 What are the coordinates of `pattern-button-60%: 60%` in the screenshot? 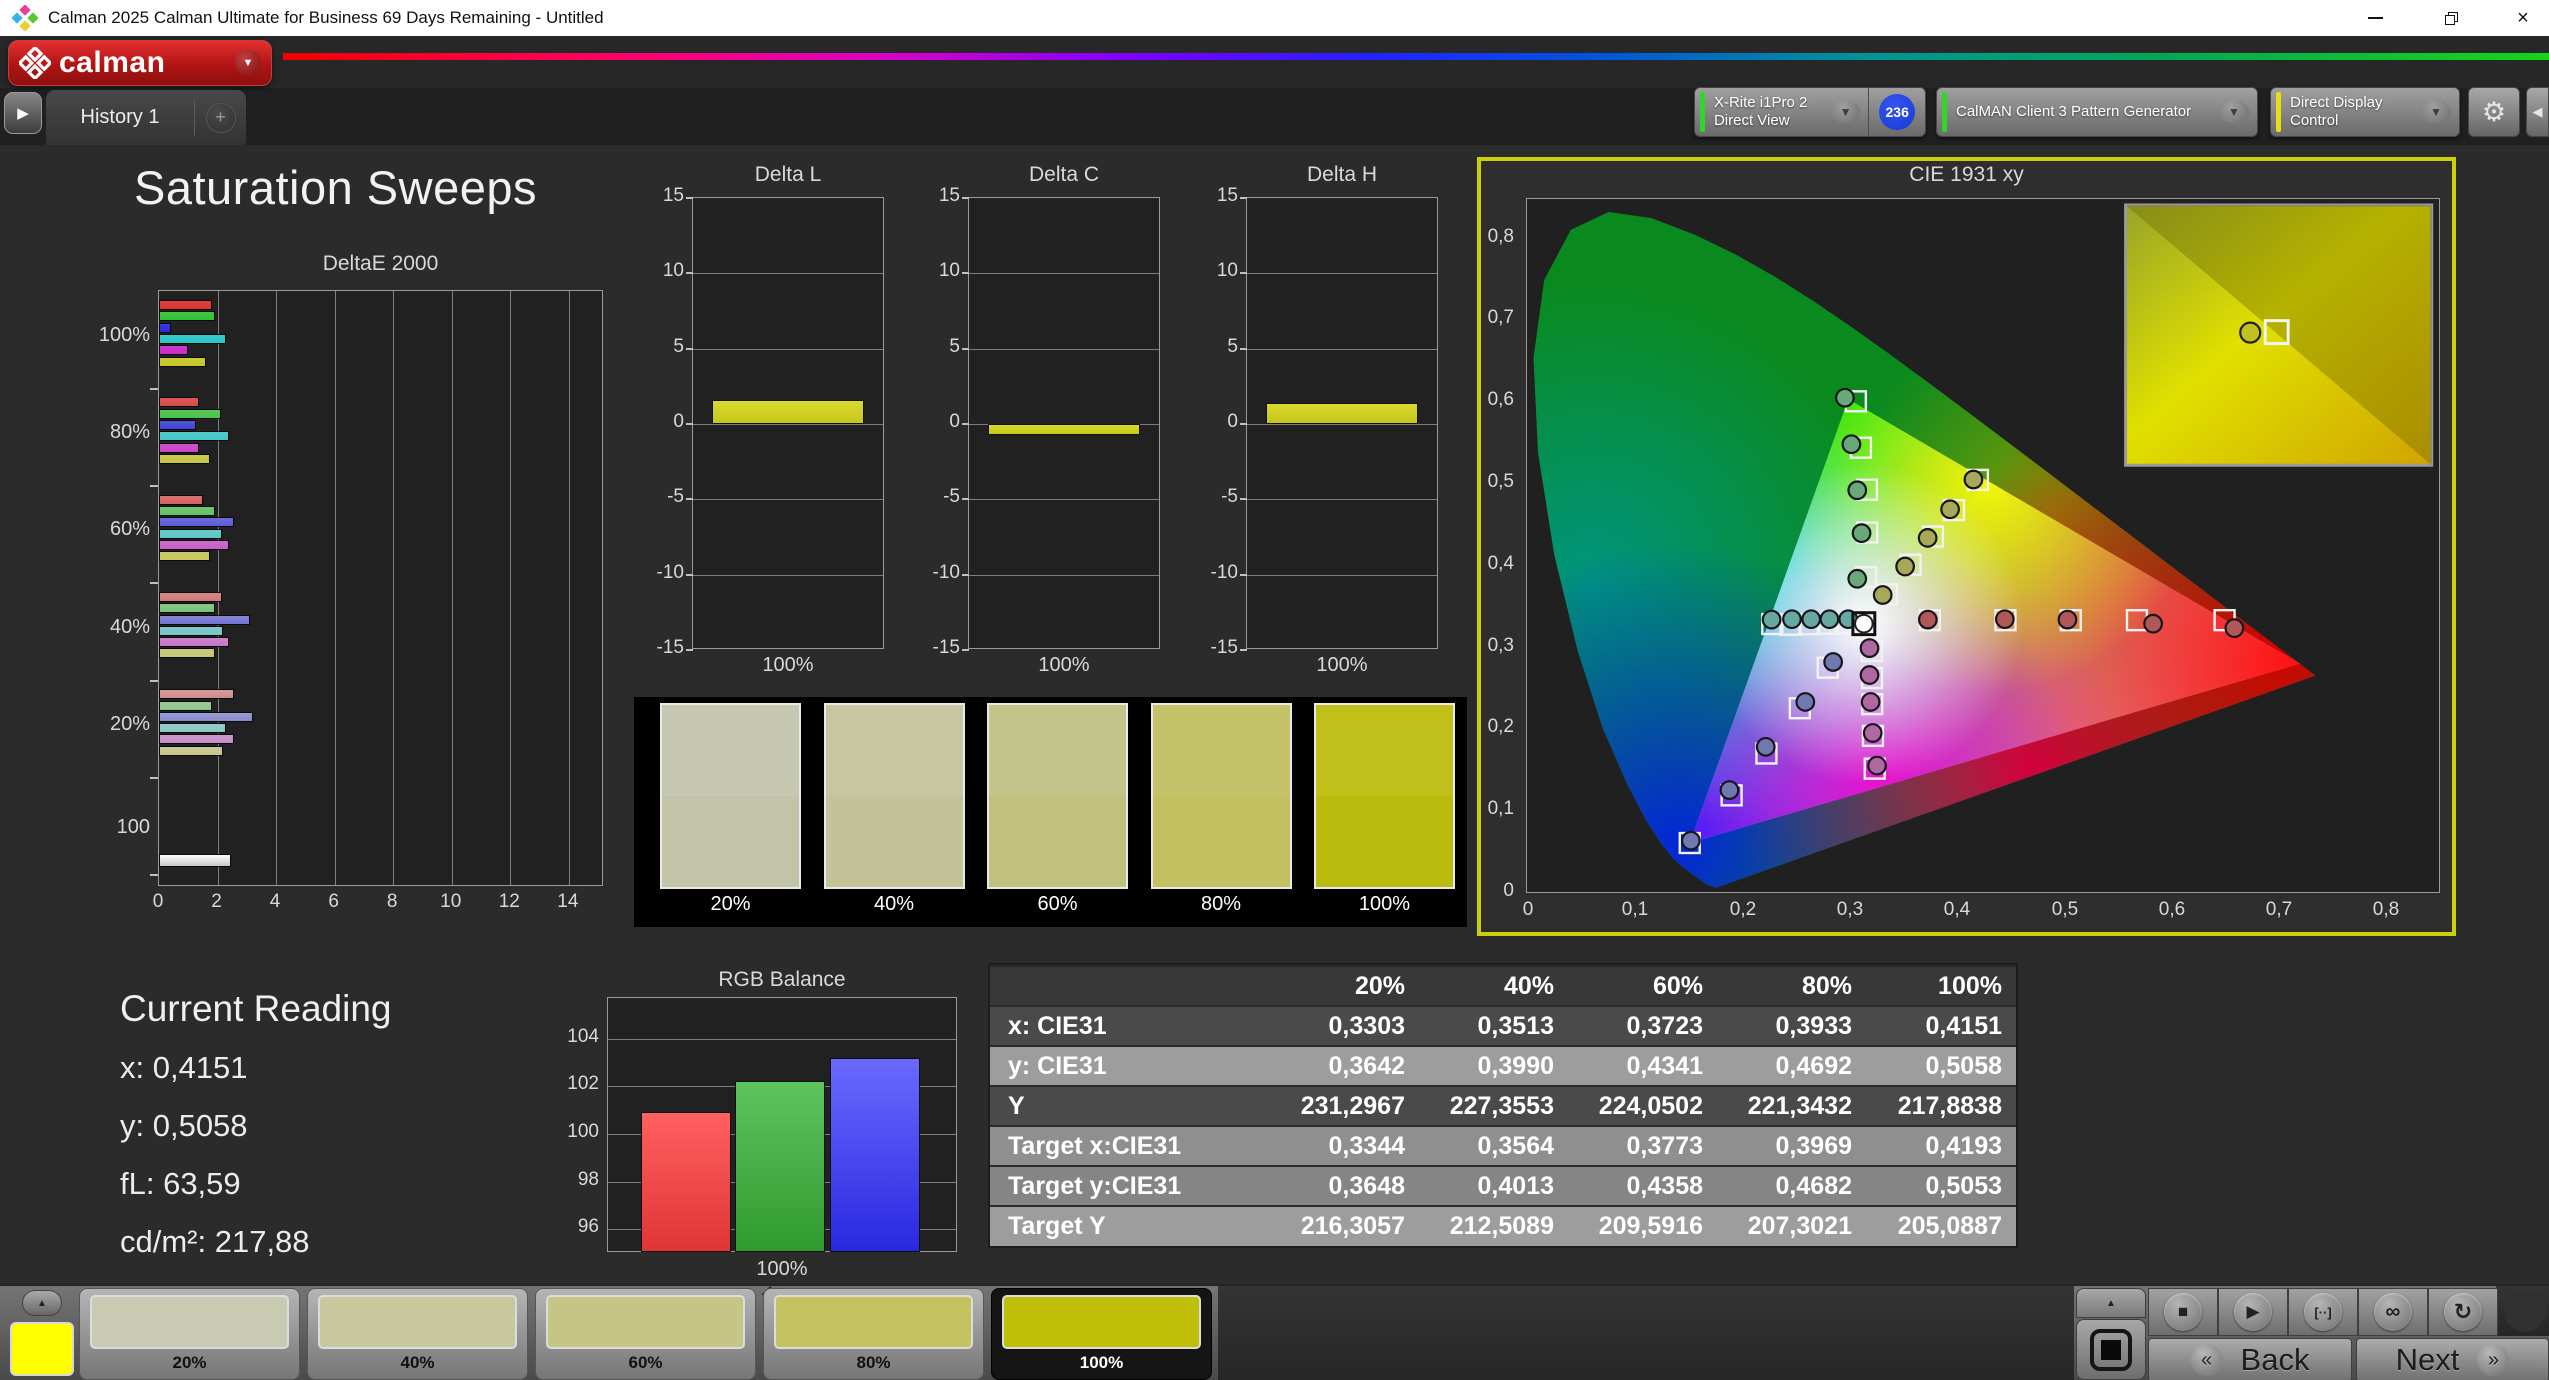 It's located at (645, 1334).